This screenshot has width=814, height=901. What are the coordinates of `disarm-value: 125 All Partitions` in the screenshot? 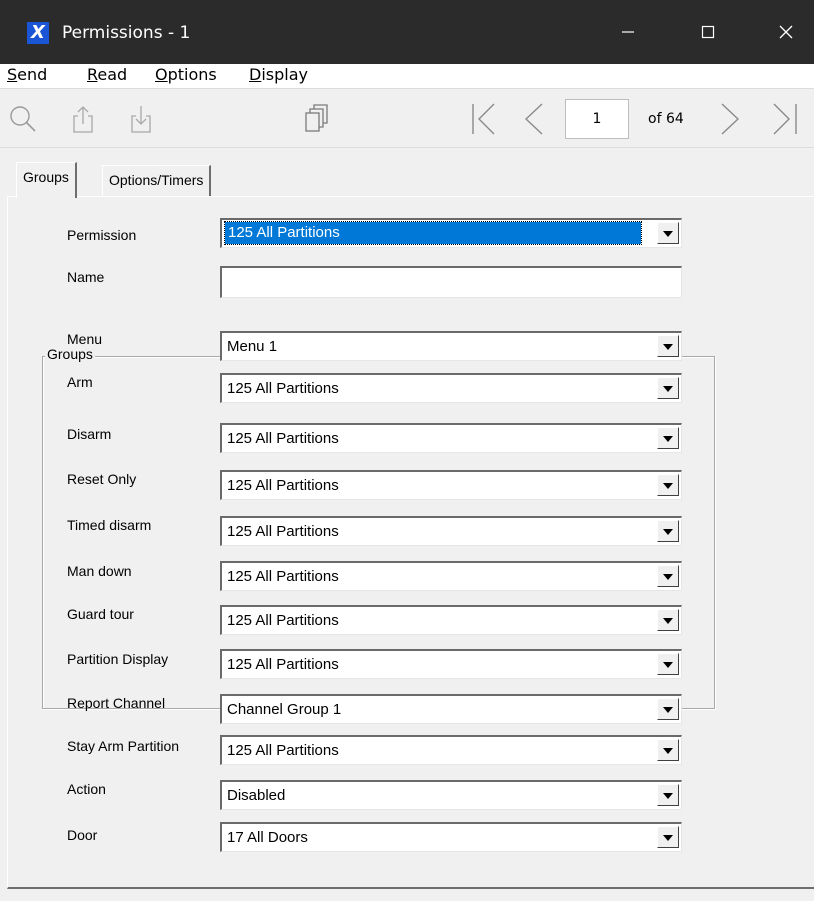 It's located at (283, 438).